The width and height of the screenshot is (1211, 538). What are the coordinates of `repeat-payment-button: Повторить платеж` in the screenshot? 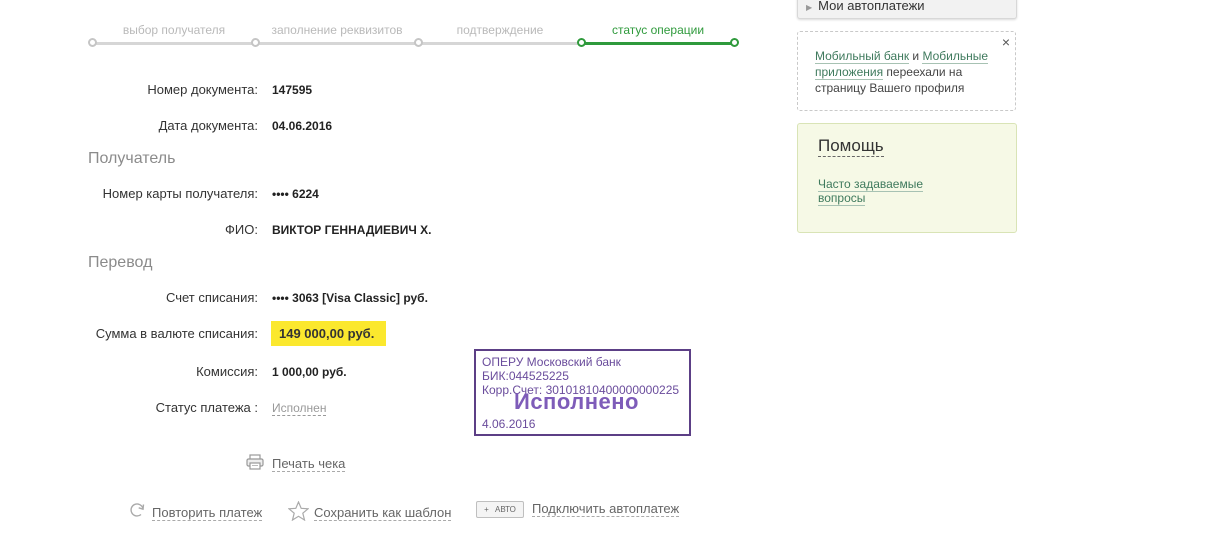 It's located at (195, 513).